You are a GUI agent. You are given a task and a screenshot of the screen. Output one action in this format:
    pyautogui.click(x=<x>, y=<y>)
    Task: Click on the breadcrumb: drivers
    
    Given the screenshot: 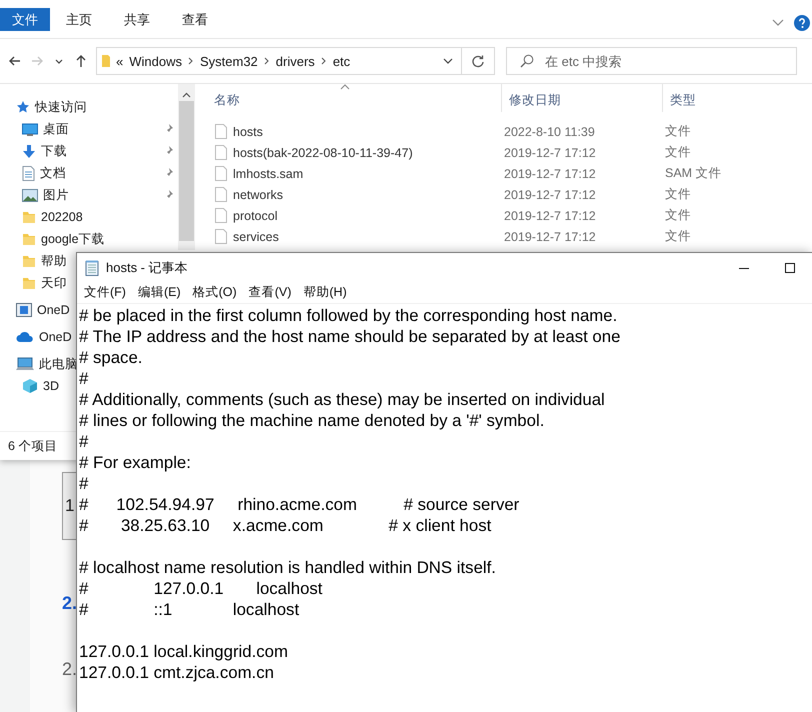 What is the action you would take?
    pyautogui.click(x=295, y=61)
    